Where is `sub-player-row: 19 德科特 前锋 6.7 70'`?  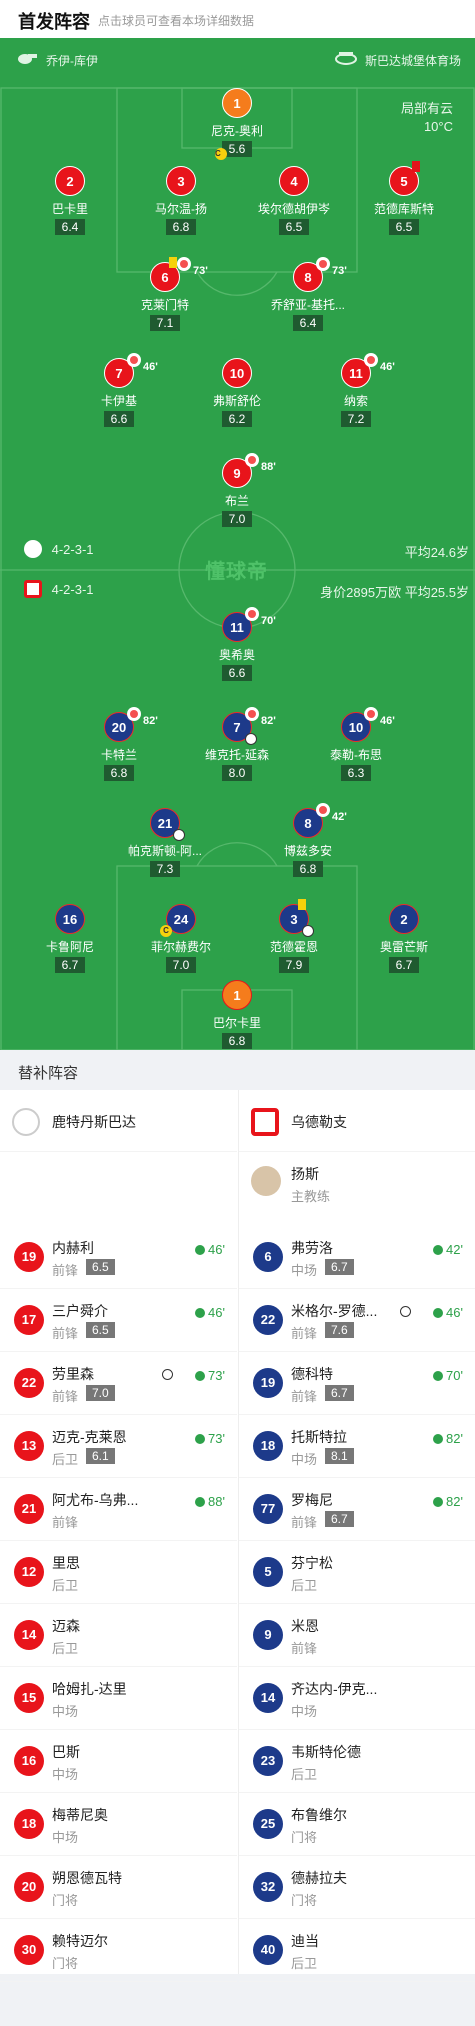
sub-player-row: 19 德科特 前锋 6.7 70' is located at coordinates (357, 1383).